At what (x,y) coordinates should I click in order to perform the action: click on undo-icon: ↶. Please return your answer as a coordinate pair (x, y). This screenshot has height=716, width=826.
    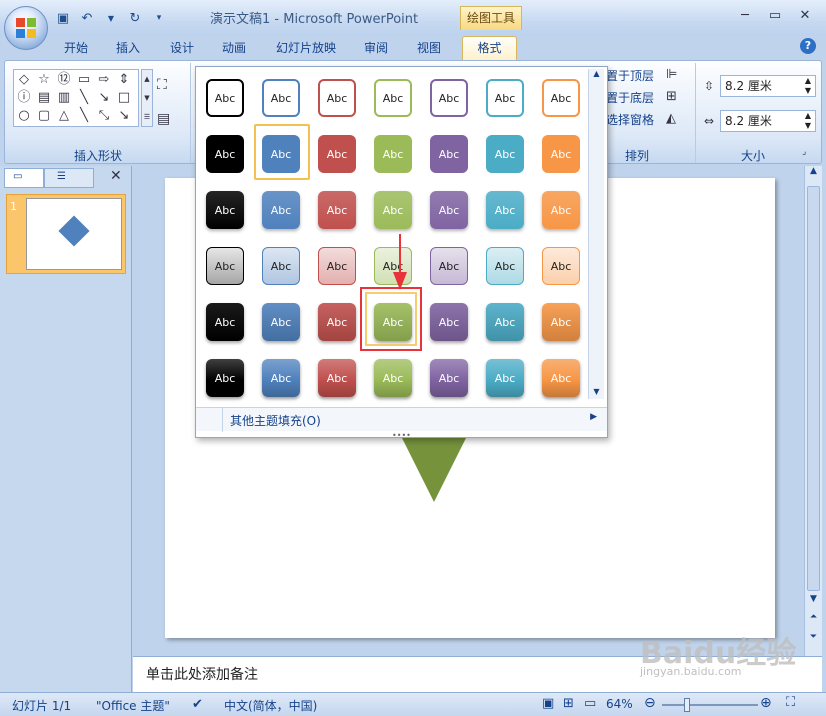
    Looking at the image, I should click on (87, 18).